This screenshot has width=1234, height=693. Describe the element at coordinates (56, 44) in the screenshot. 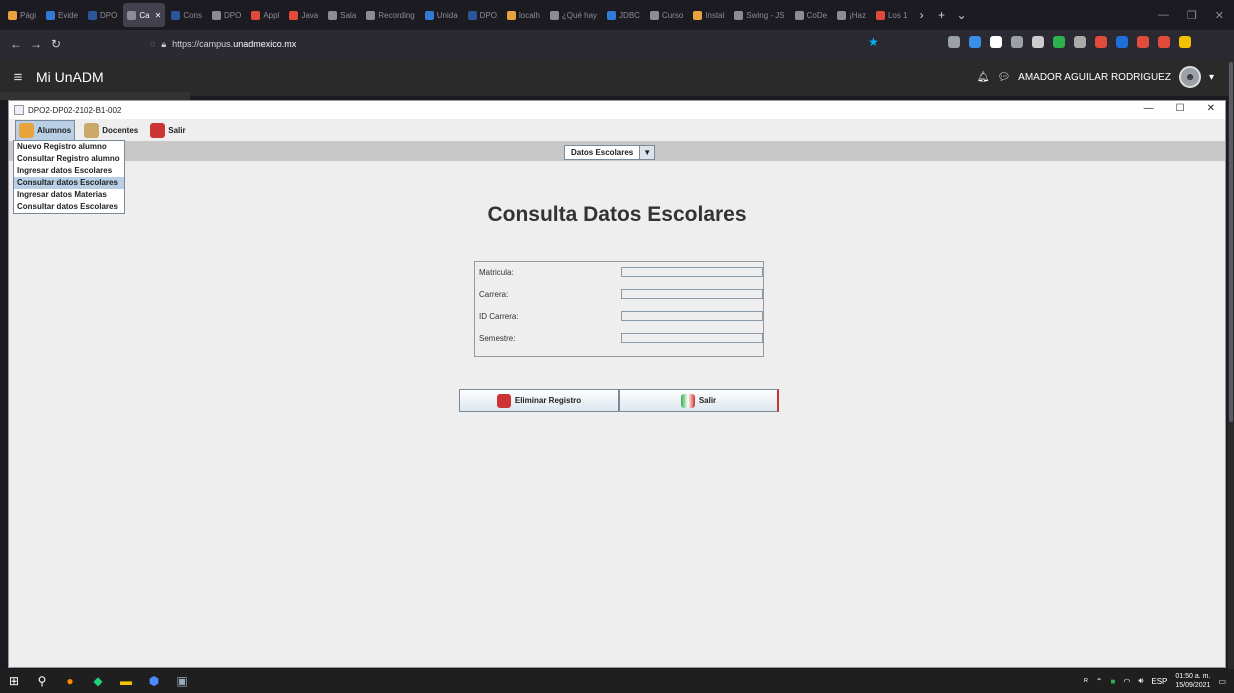

I see `reload-button: ↻` at that location.